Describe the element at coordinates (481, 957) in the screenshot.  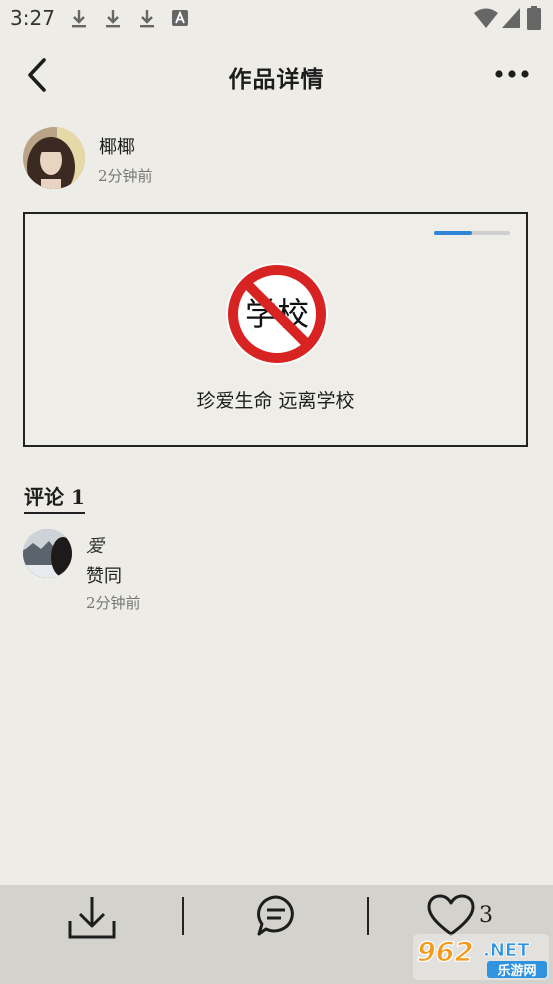
I see `site-watermark-logo: 962 .NET 乐游网` at that location.